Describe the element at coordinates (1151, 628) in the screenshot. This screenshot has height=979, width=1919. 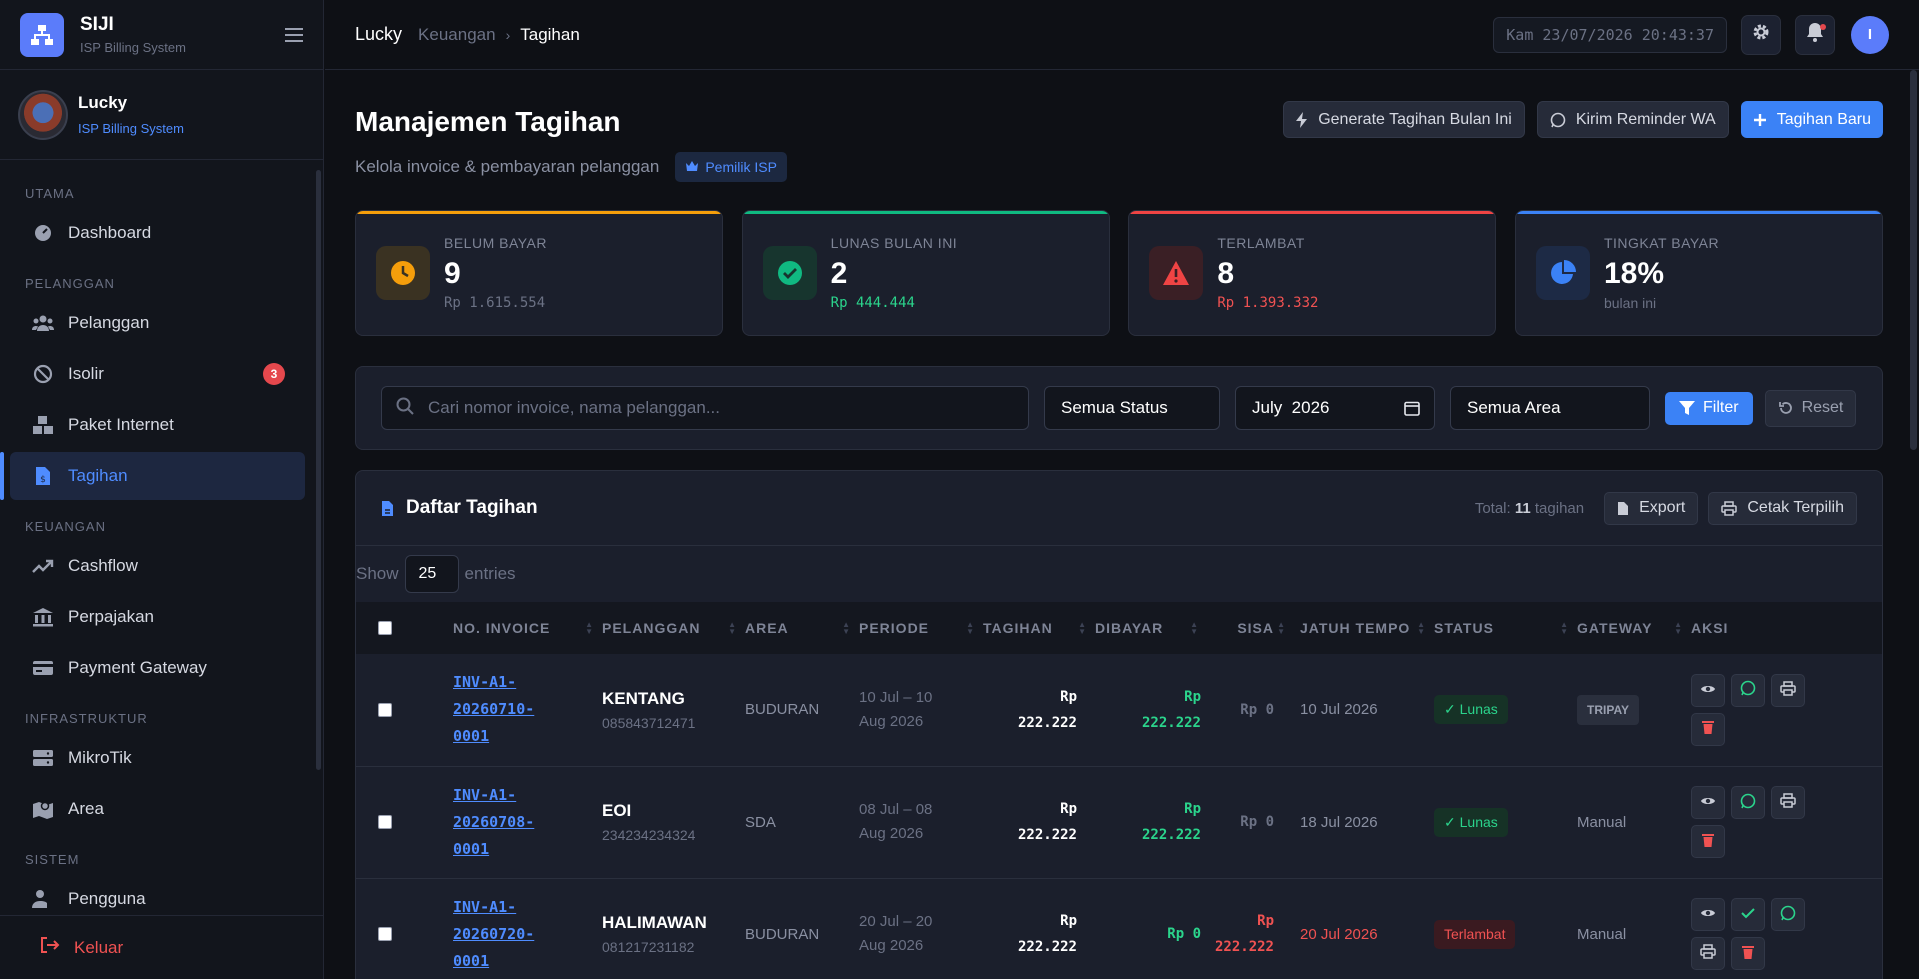
I see `col-dibayar: DIBAYAR ▲ ▼` at that location.